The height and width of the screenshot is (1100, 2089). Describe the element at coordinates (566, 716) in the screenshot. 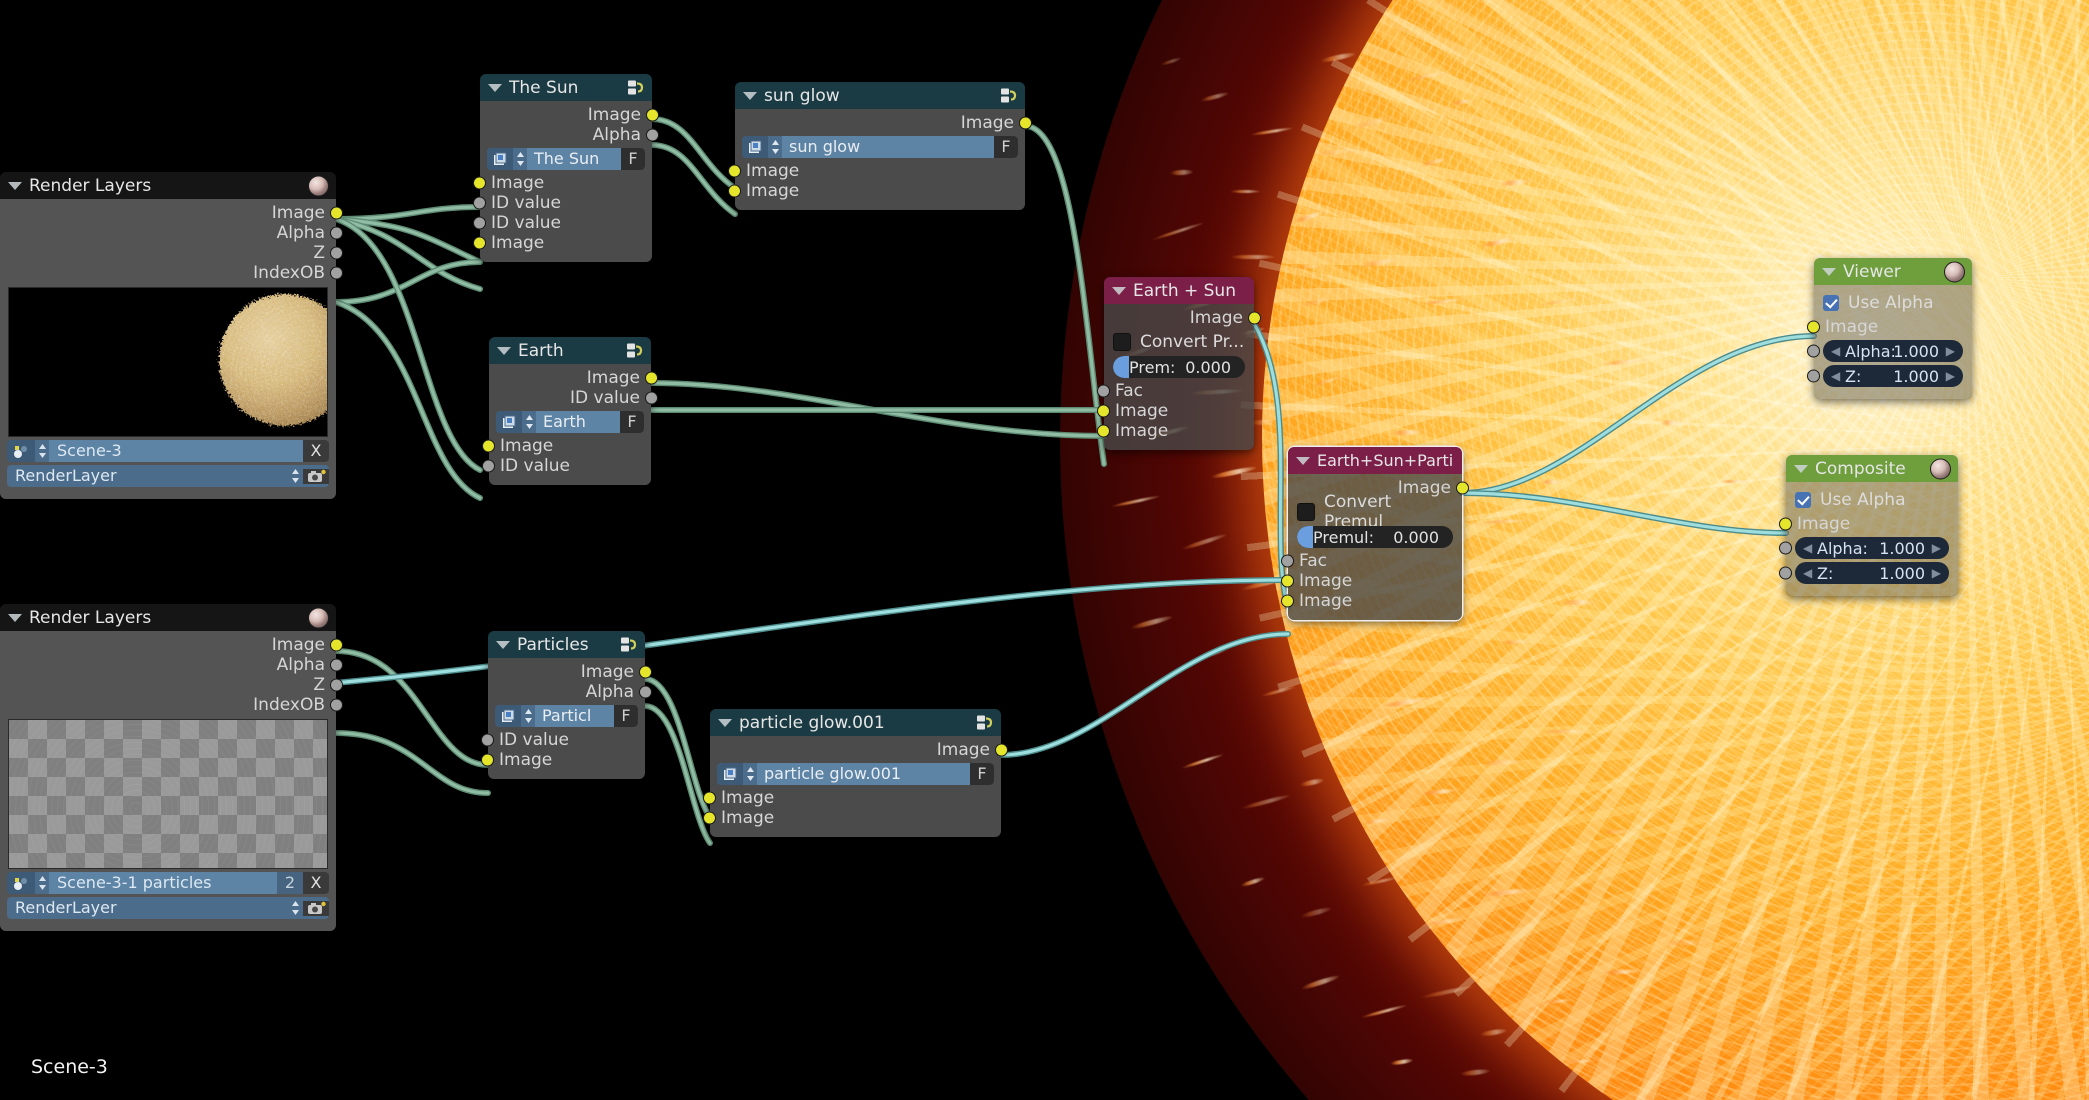

I see `nodetree-selector: Particl F` at that location.